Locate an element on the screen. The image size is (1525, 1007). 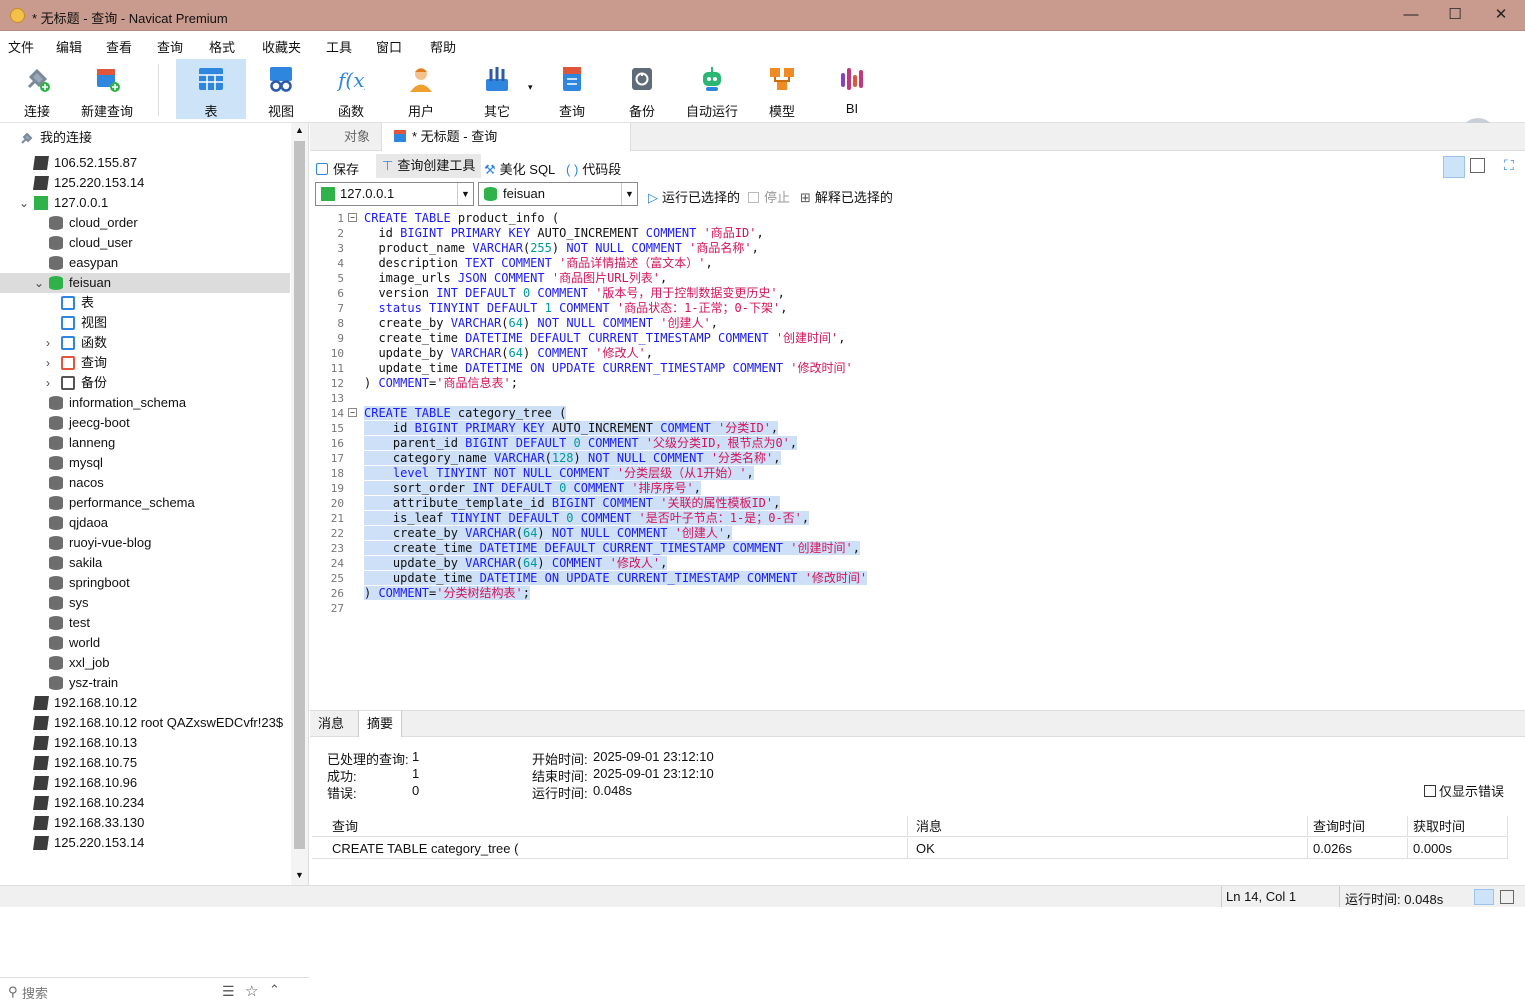
menu-format: 格式 is located at coordinates (222, 46).